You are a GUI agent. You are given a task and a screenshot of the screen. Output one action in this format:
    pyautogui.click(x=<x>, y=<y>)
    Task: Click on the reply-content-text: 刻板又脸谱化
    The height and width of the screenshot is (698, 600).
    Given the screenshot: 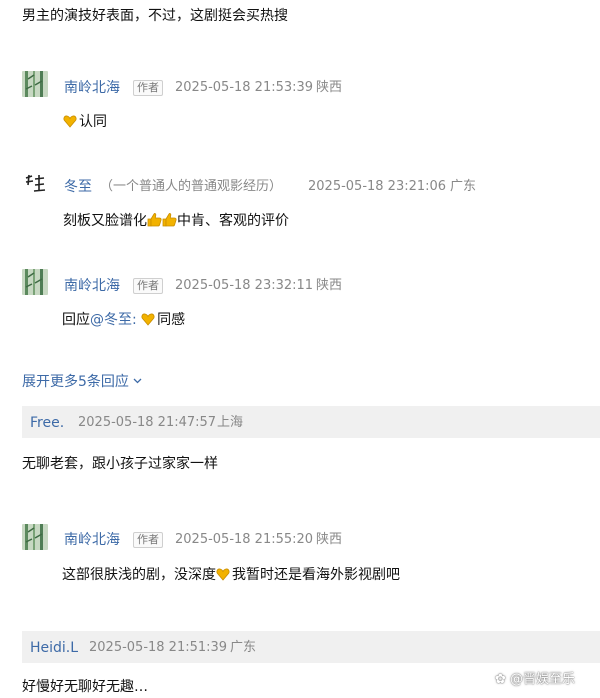 What is the action you would take?
    pyautogui.click(x=105, y=221)
    